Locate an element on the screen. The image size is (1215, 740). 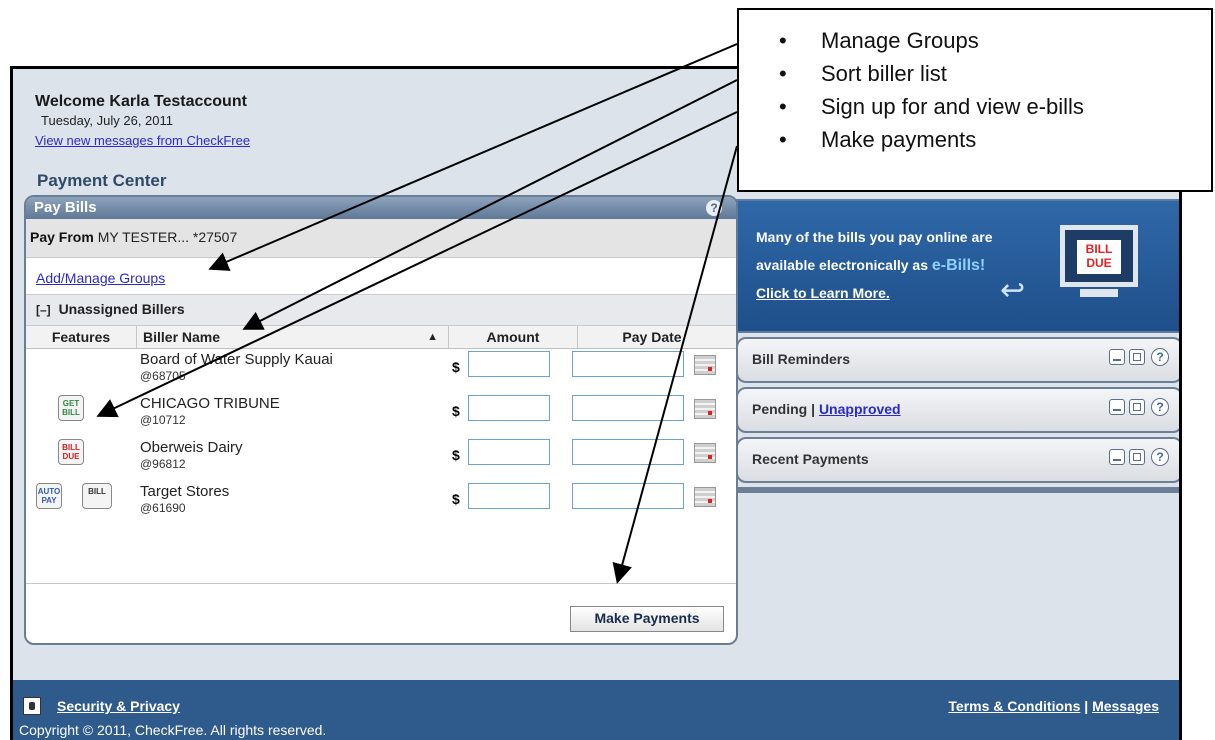
unapproved-link: Unapproved is located at coordinates (860, 409).